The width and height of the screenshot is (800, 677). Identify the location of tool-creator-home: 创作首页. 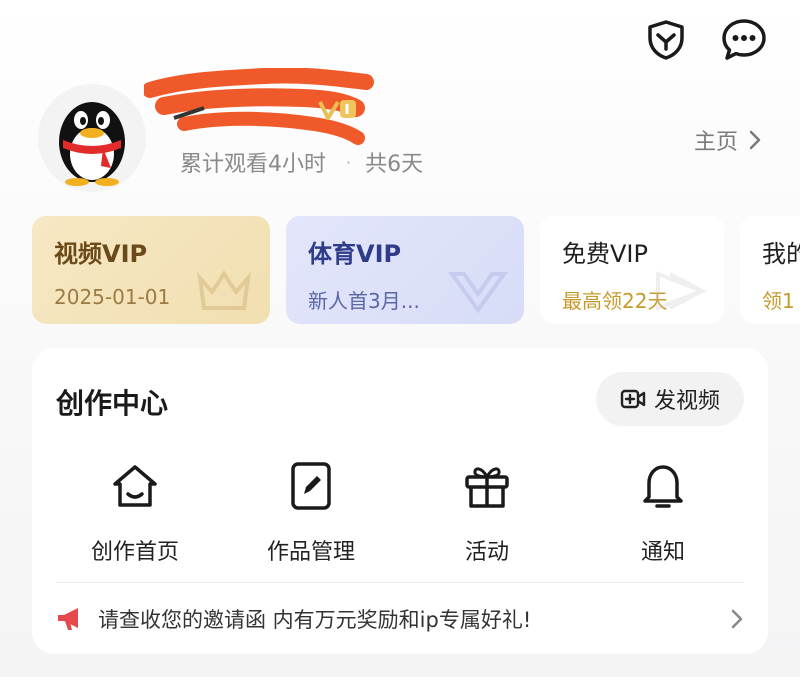
(135, 512).